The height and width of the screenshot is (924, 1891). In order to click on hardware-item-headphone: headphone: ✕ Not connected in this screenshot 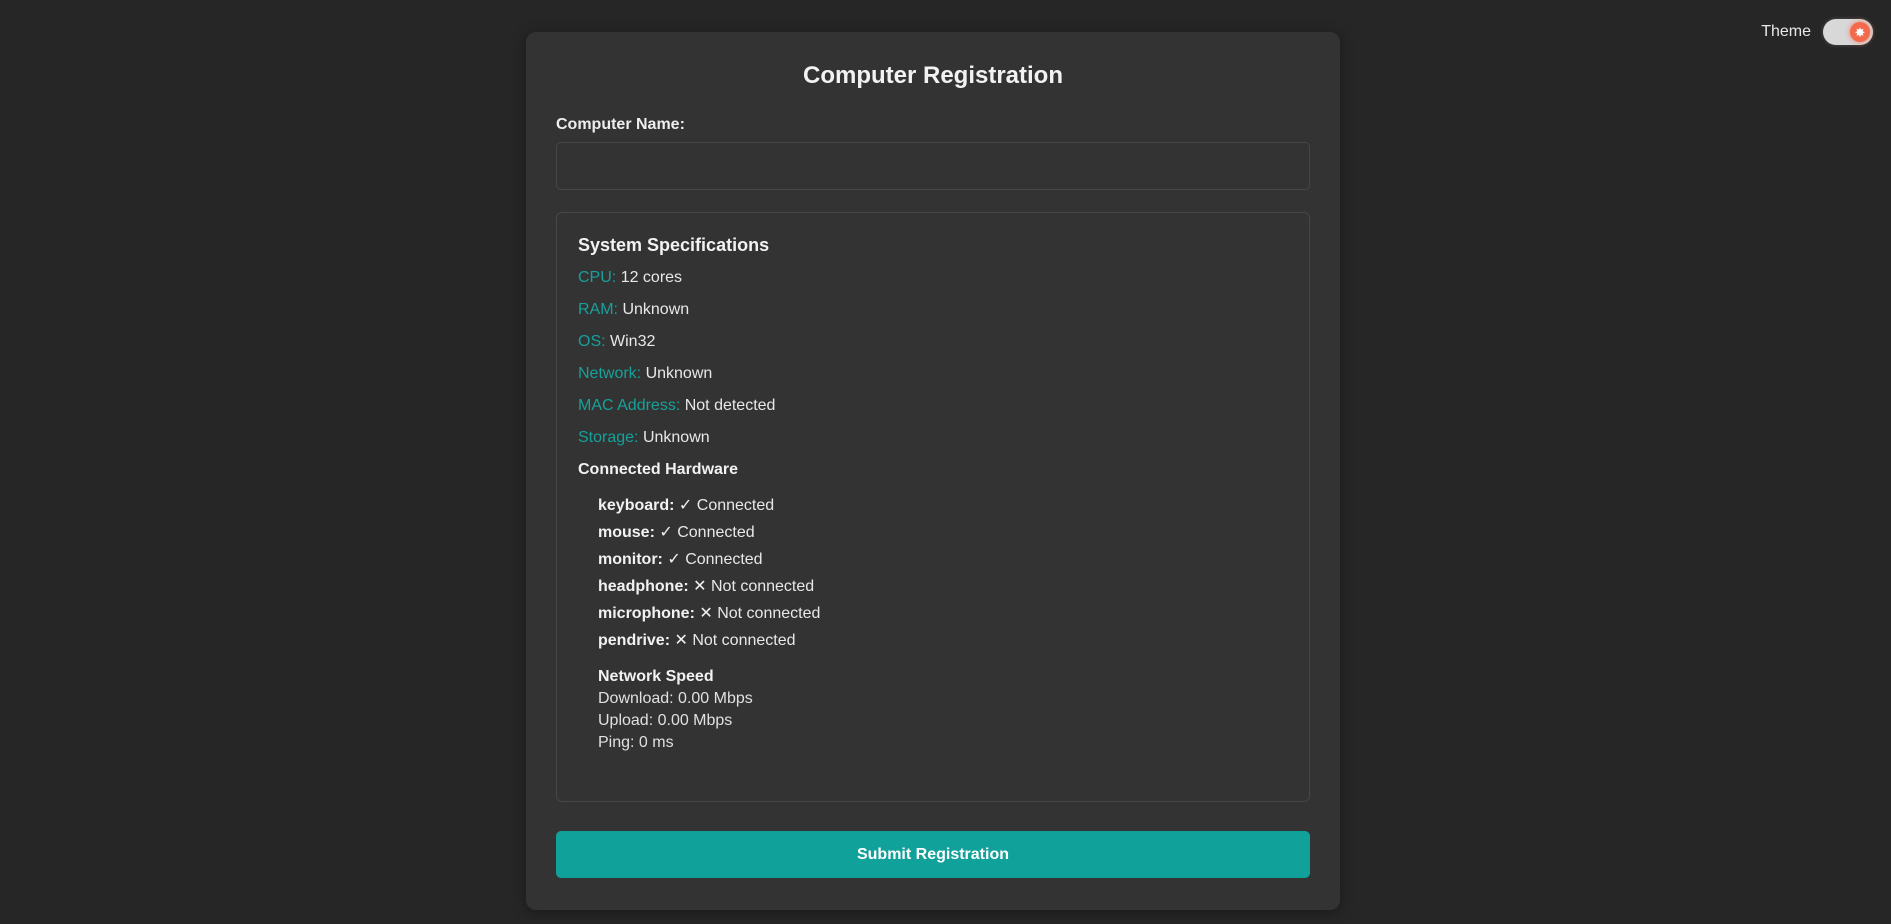, I will do `click(943, 589)`.